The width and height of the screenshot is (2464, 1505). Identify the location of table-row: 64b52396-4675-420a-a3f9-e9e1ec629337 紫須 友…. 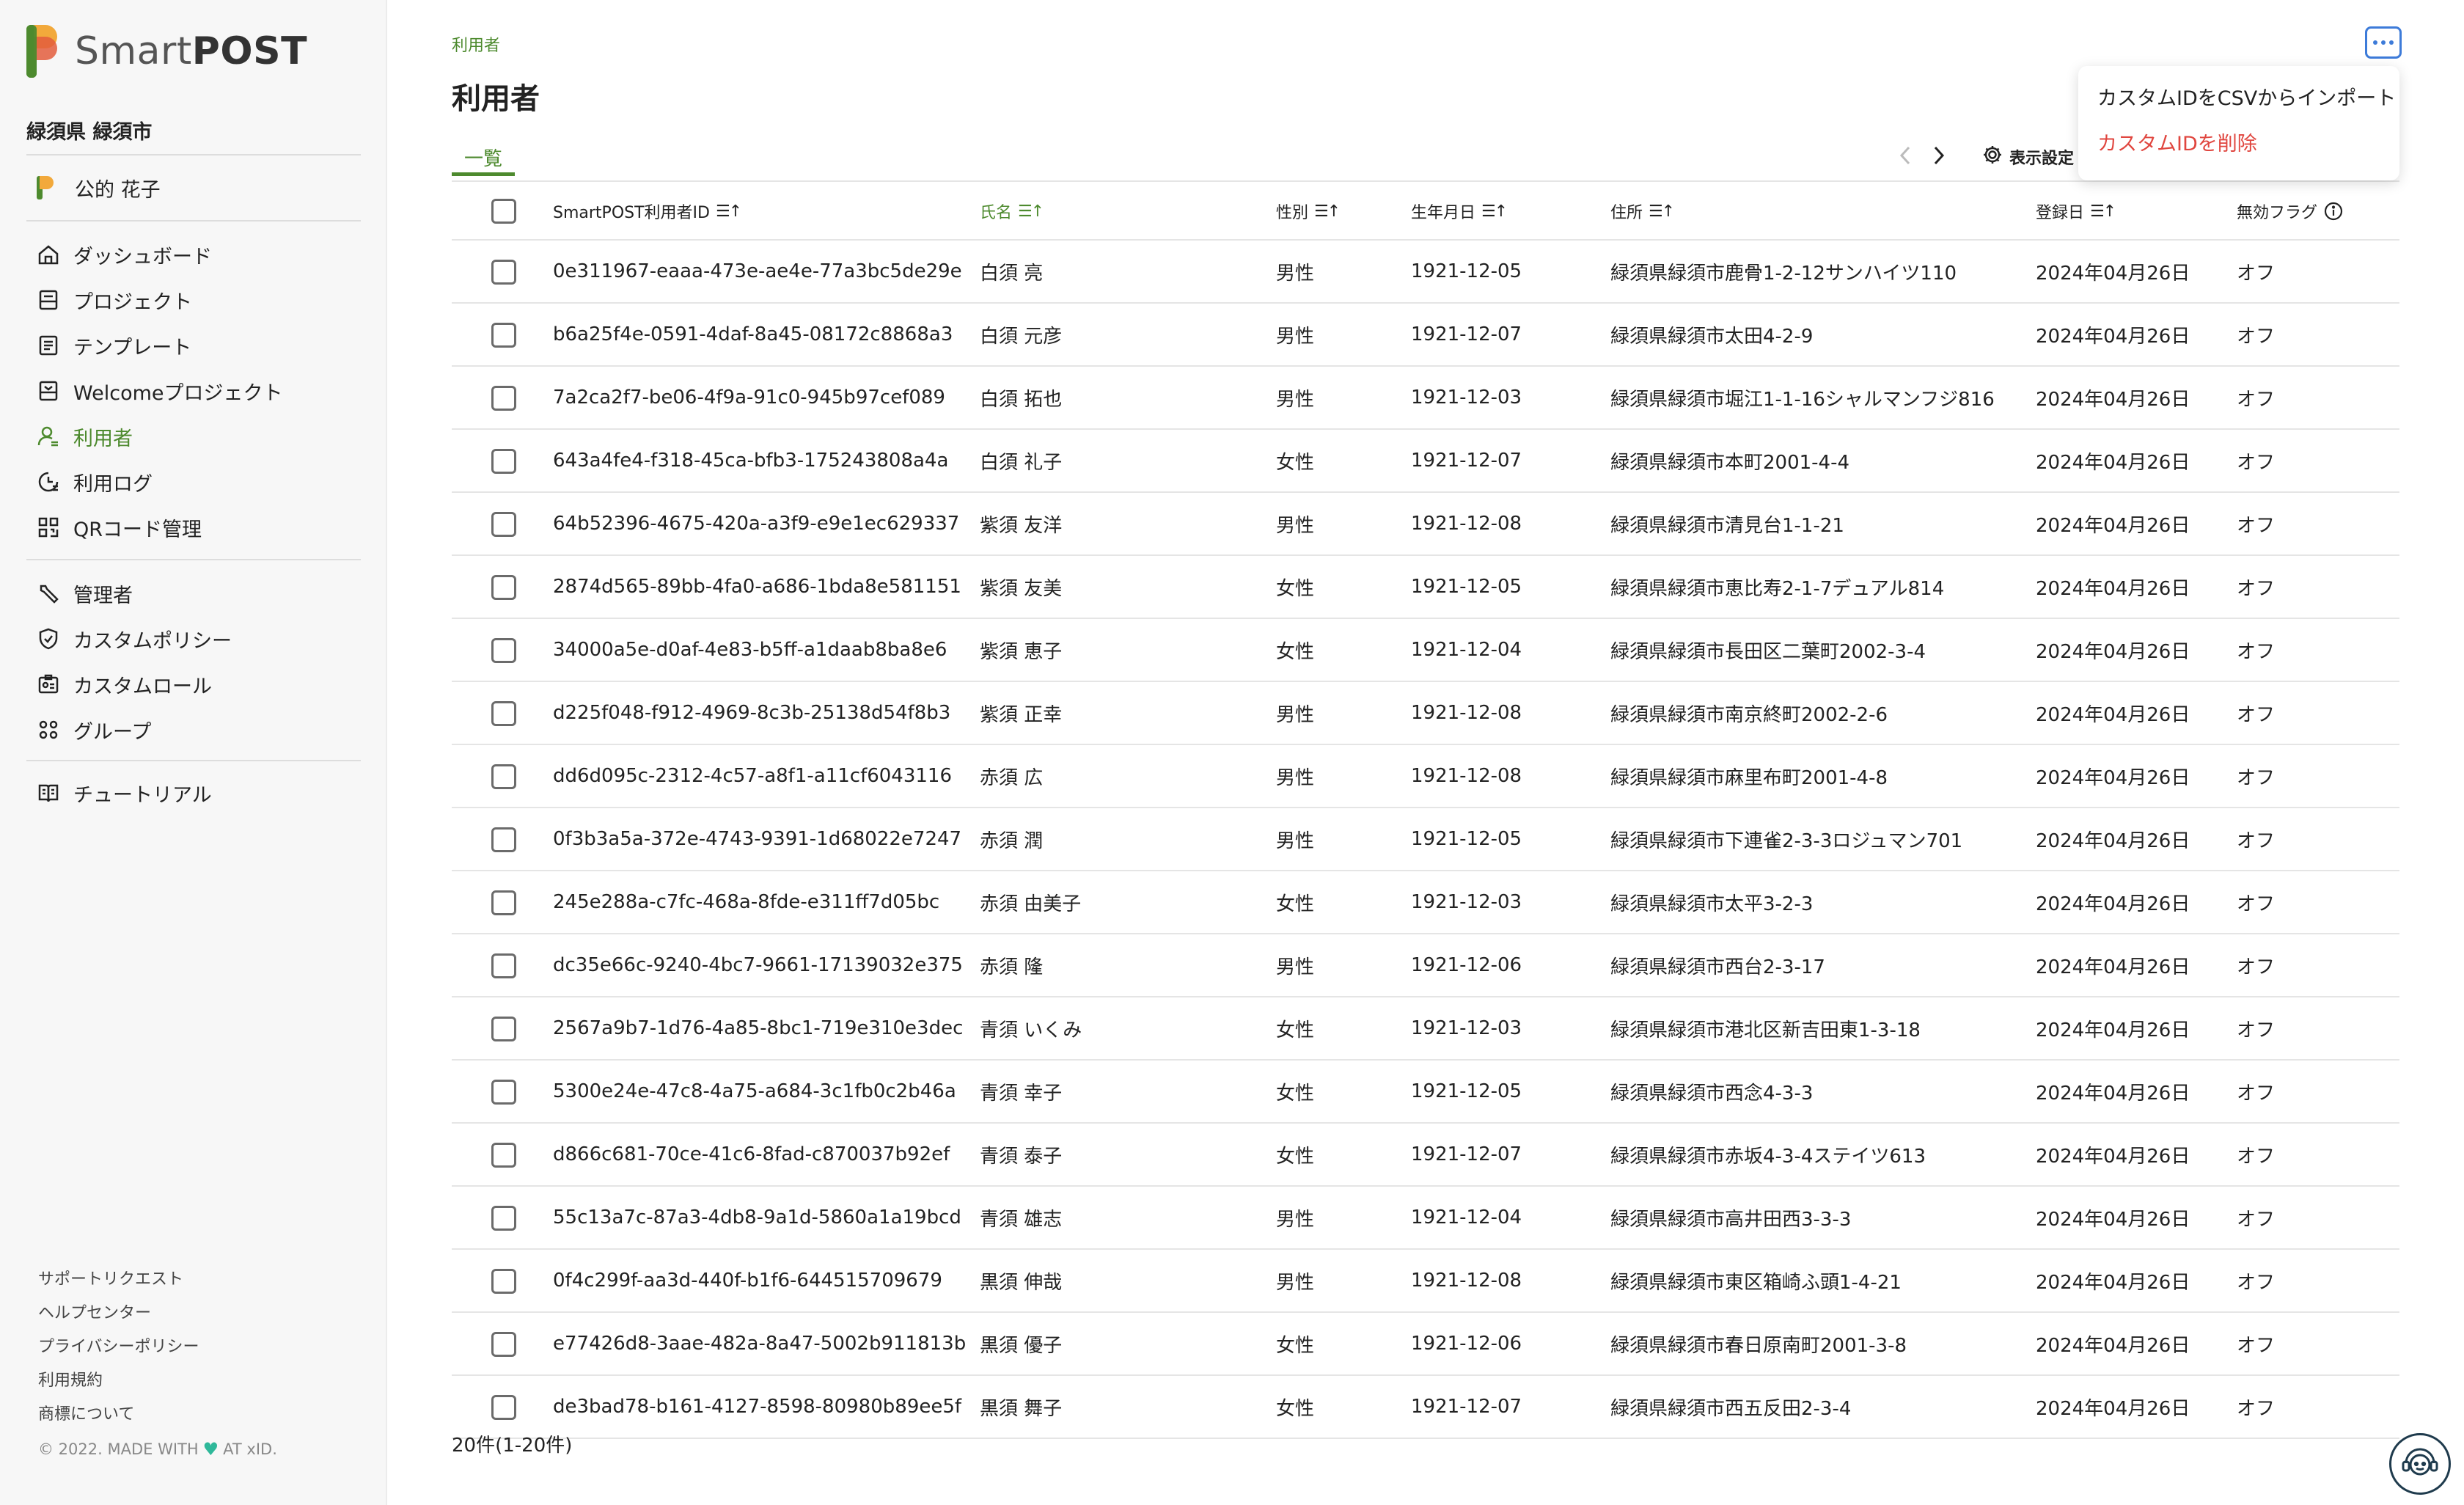
(1425, 524).